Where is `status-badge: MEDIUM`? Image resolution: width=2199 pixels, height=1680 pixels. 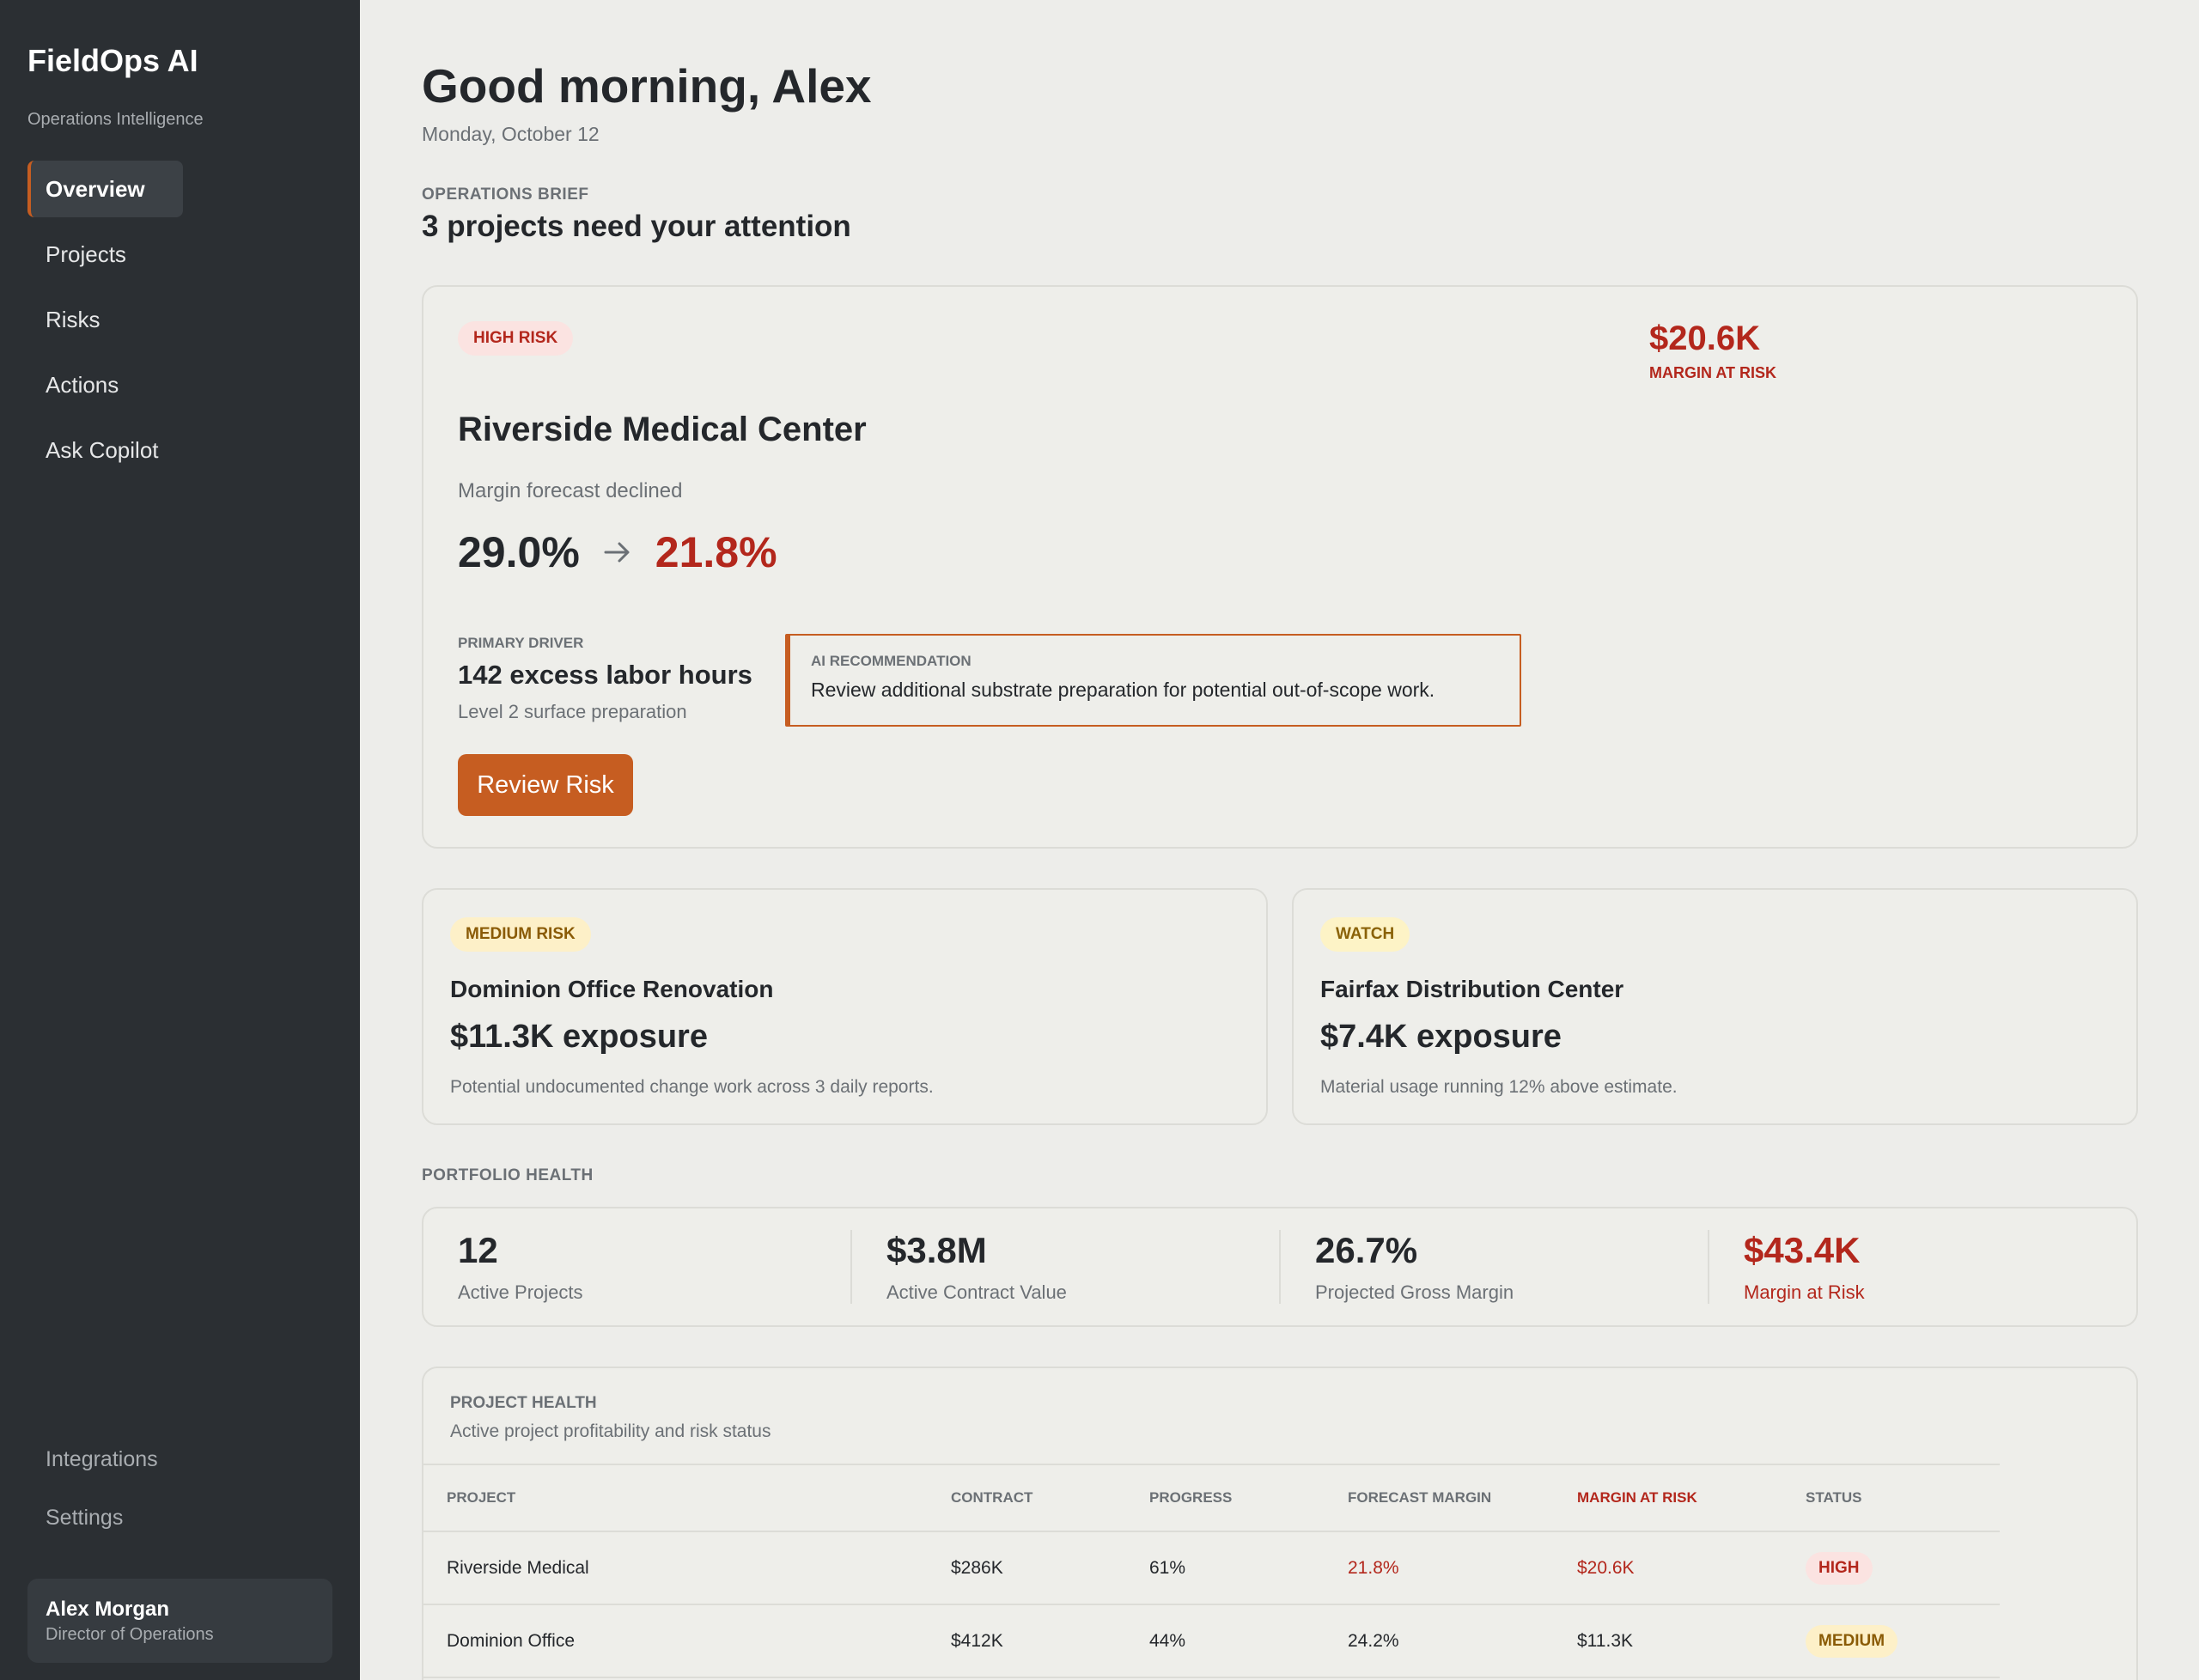 status-badge: MEDIUM is located at coordinates (1852, 1641).